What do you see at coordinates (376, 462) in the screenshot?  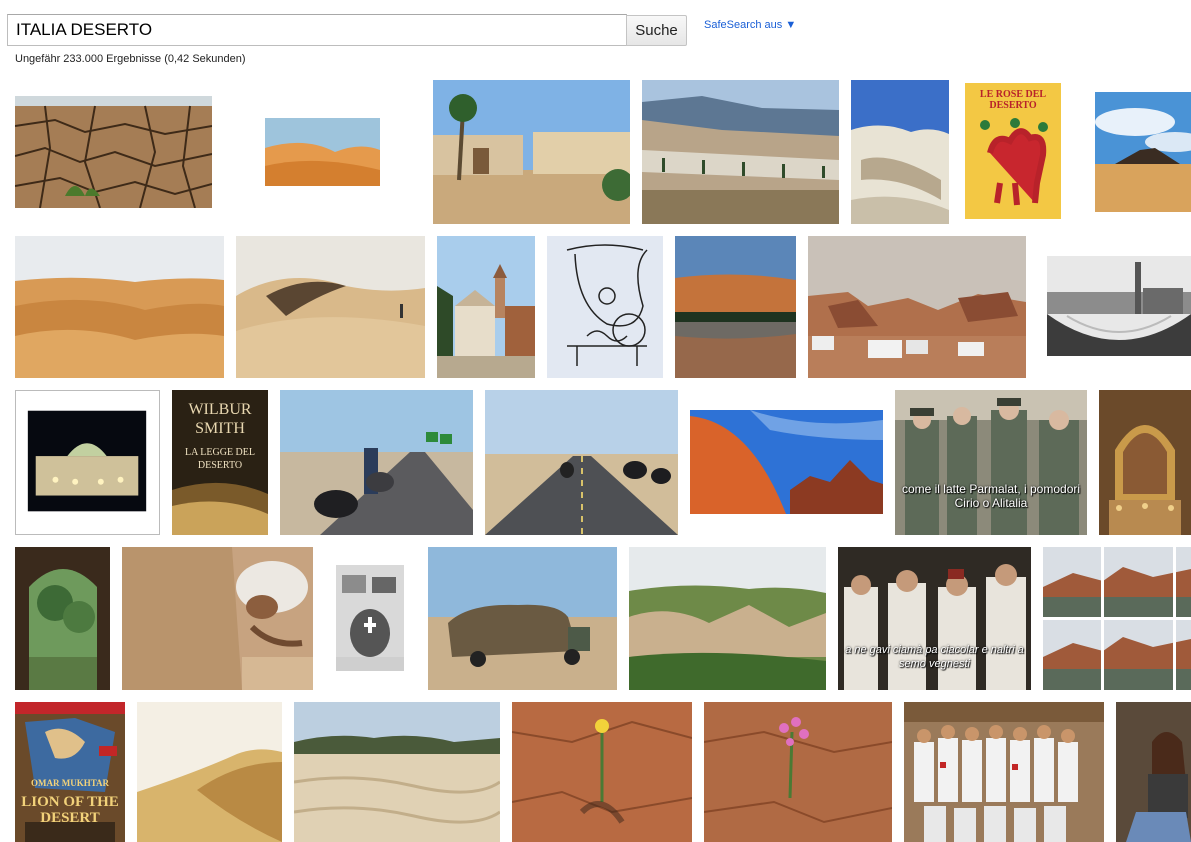 I see `image-result-motorcycle-road` at bounding box center [376, 462].